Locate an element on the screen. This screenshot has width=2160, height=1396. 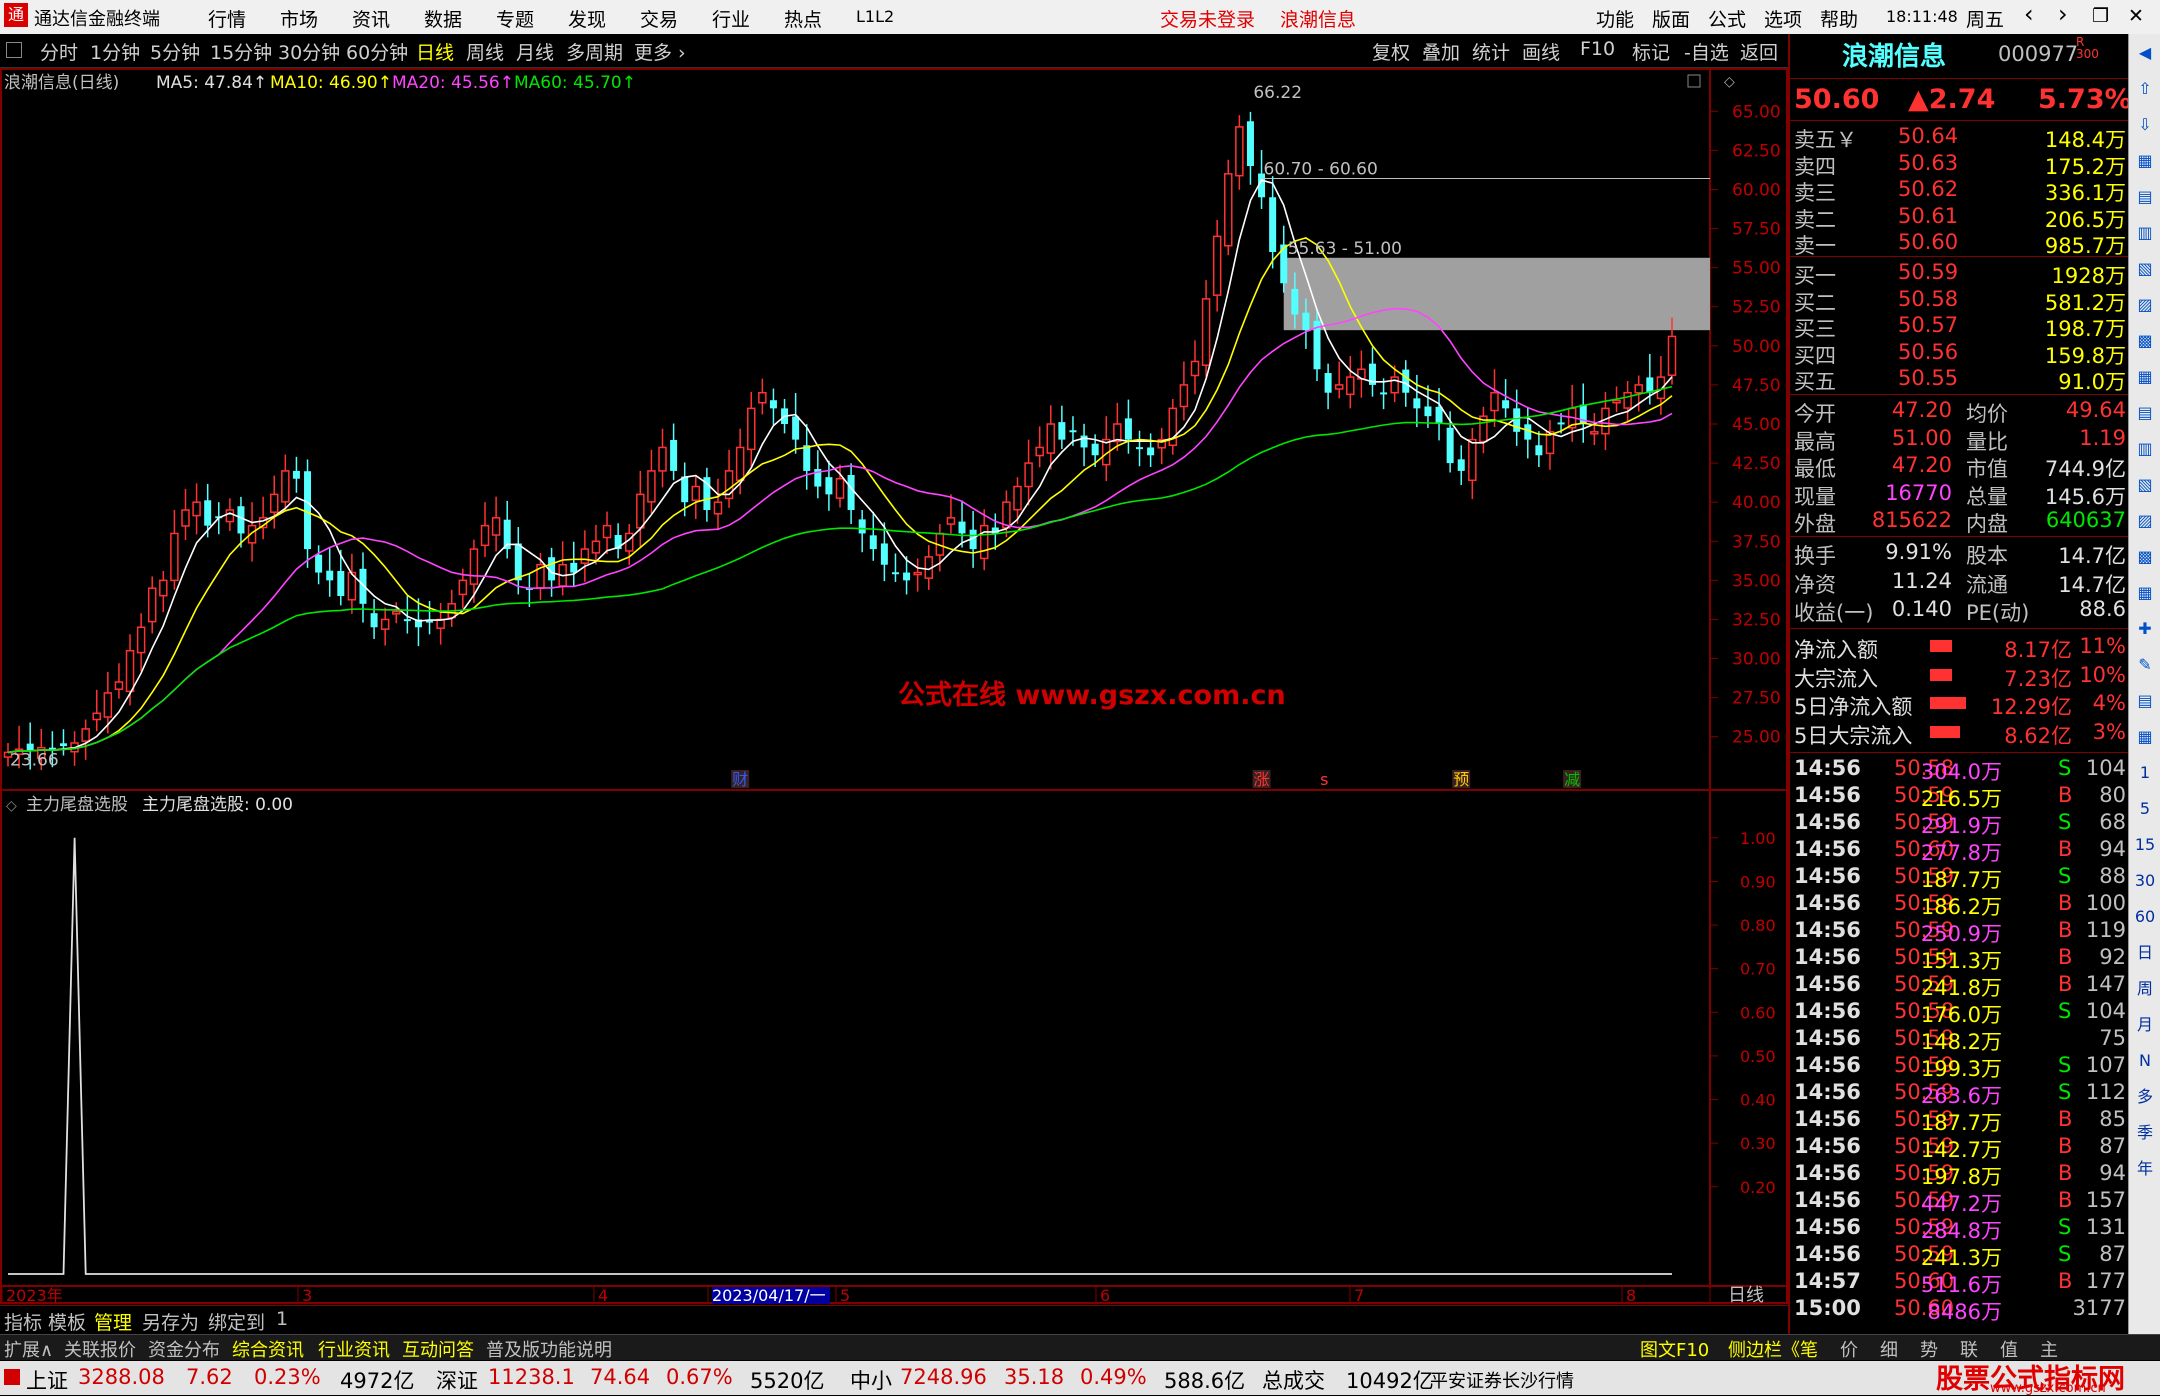
period-monthly: 月线 is located at coordinates (535, 51).